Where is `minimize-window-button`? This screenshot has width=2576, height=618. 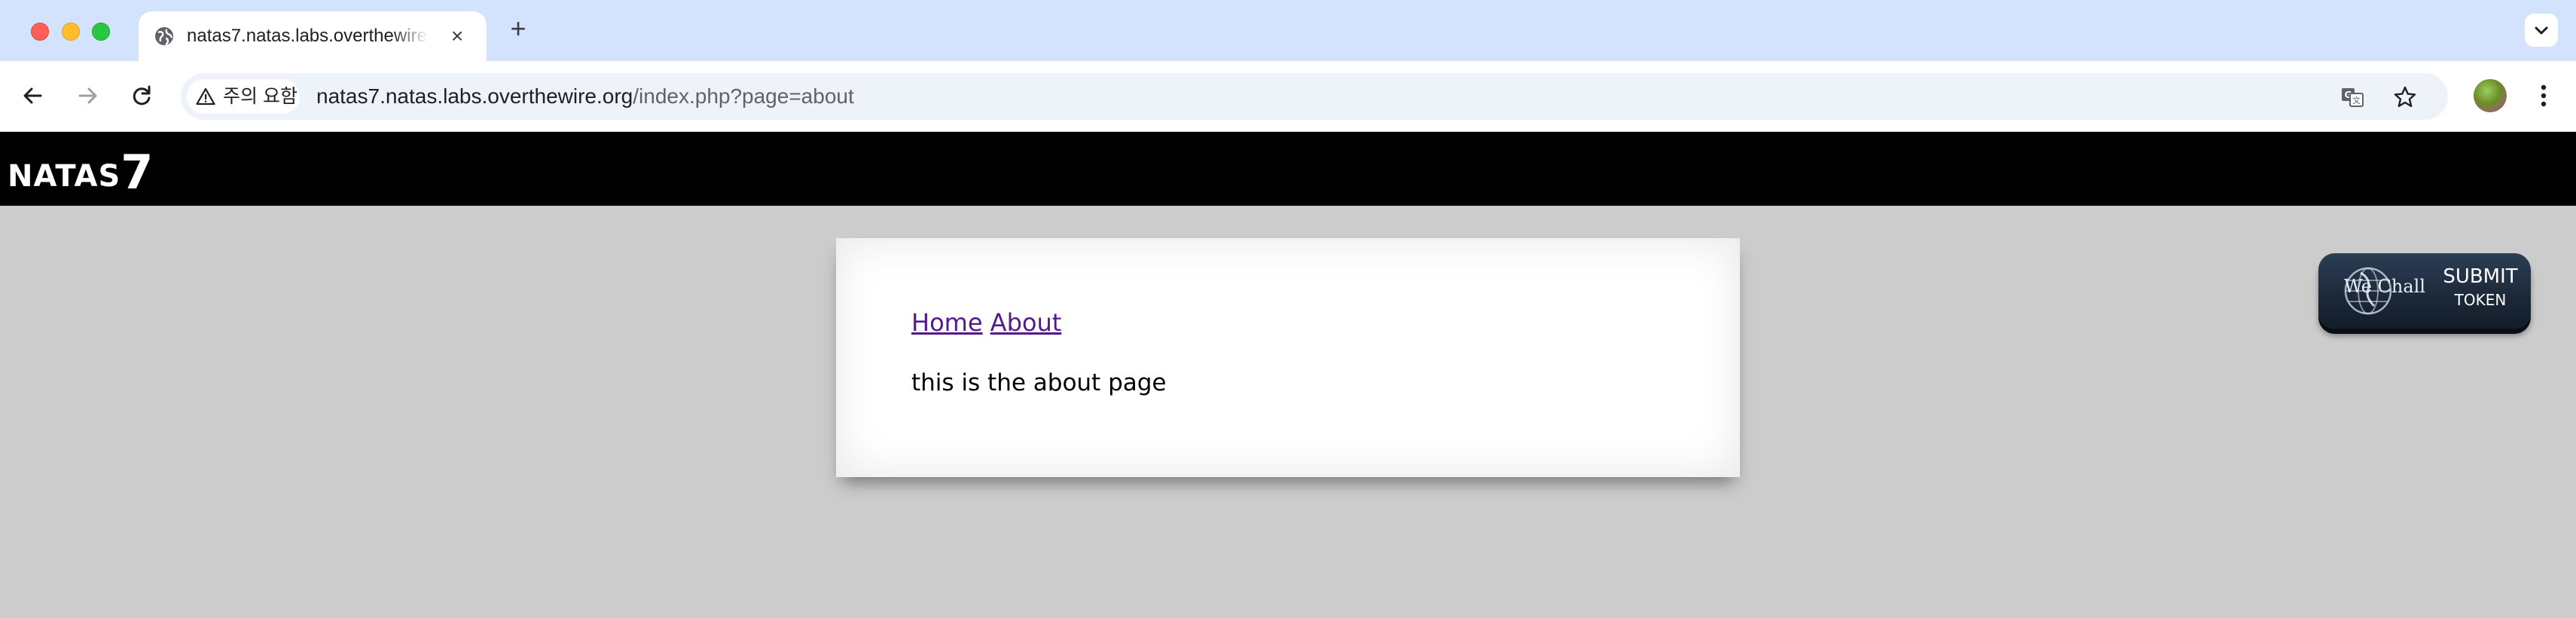
minimize-window-button is located at coordinates (71, 32).